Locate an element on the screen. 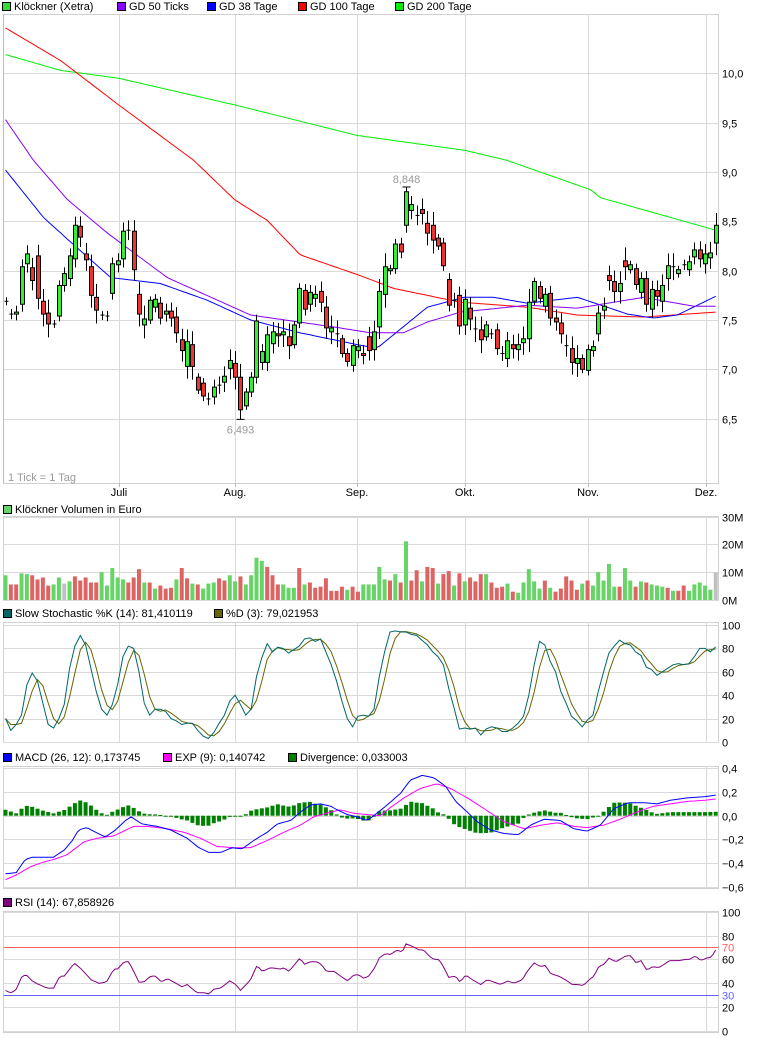  legend-swatch-macd is located at coordinates (7, 757).